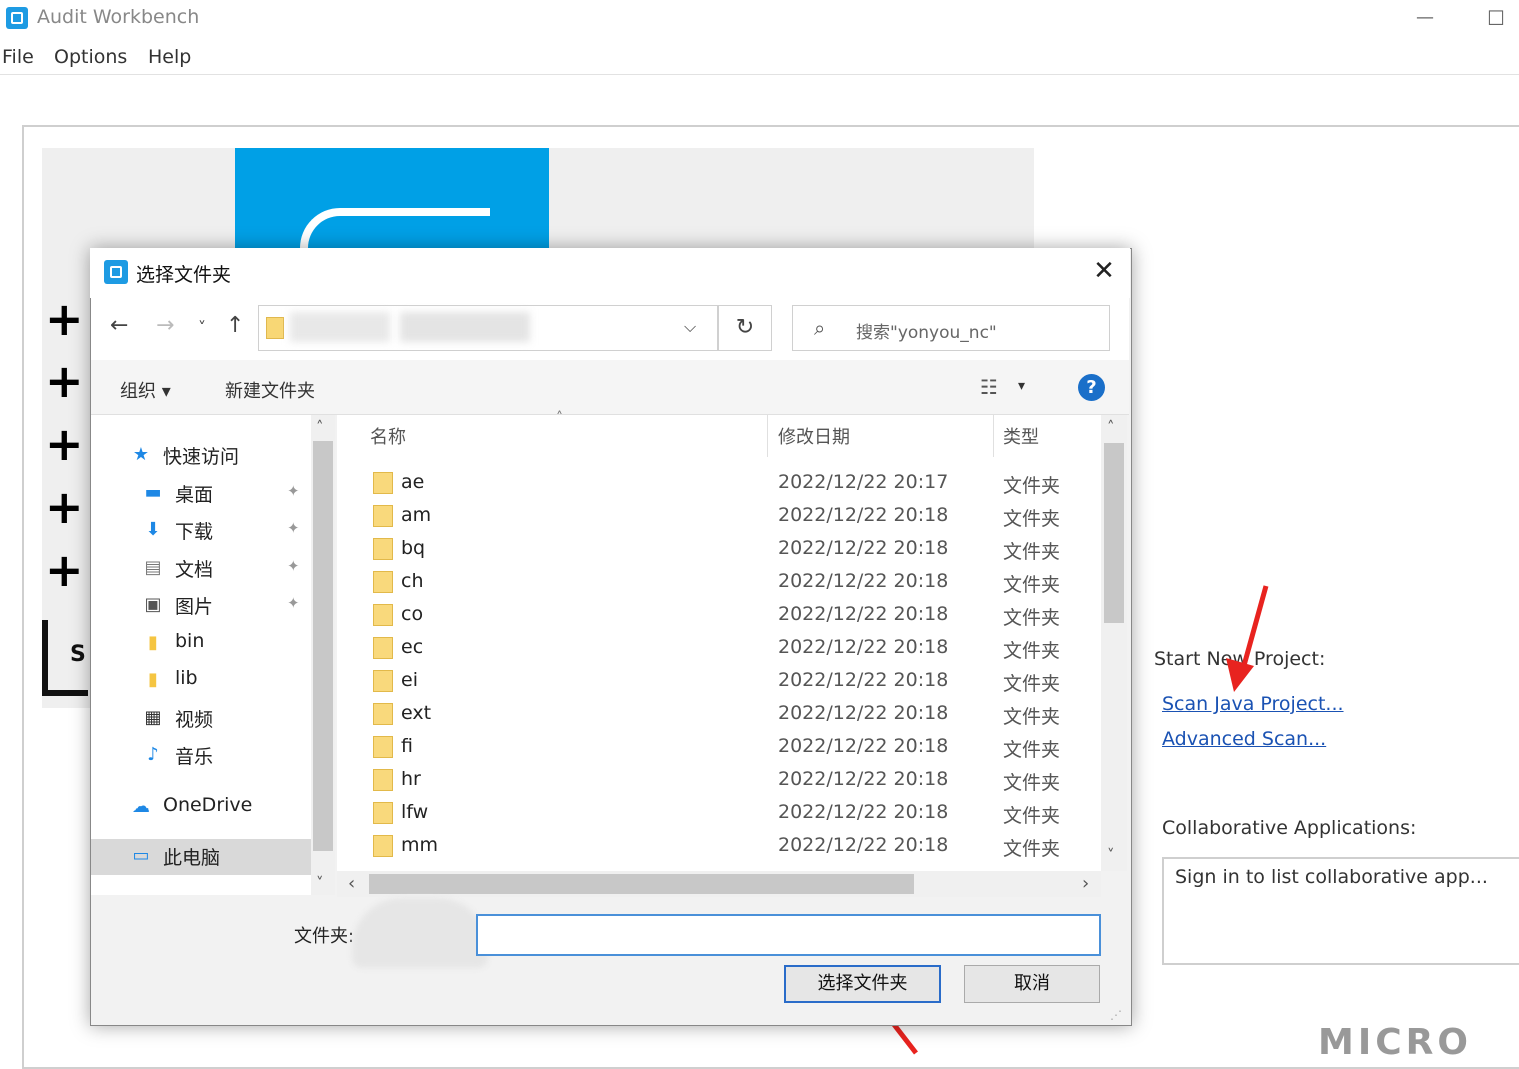  Describe the element at coordinates (788, 935) in the screenshot. I see `folder-name-input` at that location.